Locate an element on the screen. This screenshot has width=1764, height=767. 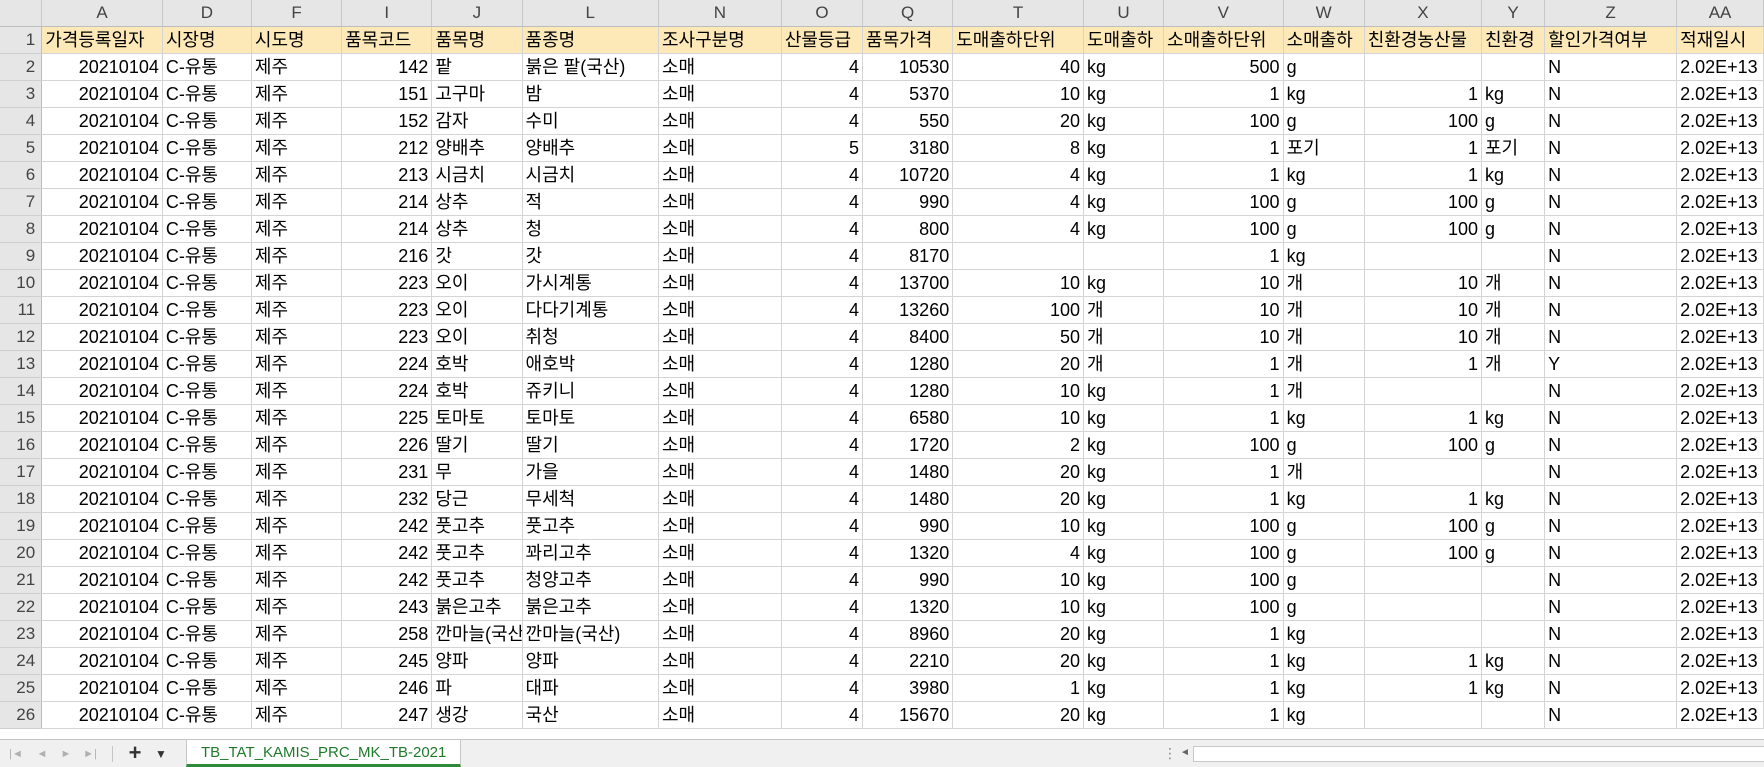
table-cell: 적 is located at coordinates (590, 202).